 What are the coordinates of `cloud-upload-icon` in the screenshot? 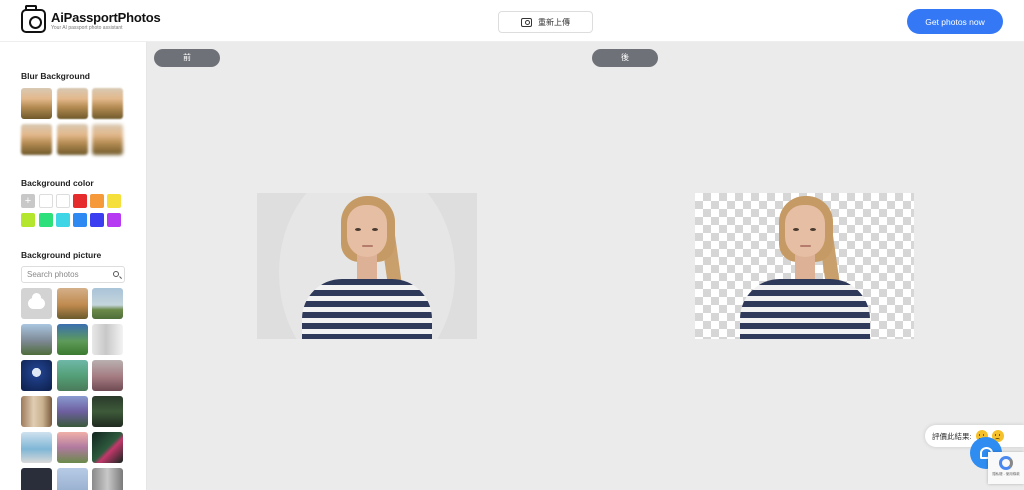 It's located at (36, 301).